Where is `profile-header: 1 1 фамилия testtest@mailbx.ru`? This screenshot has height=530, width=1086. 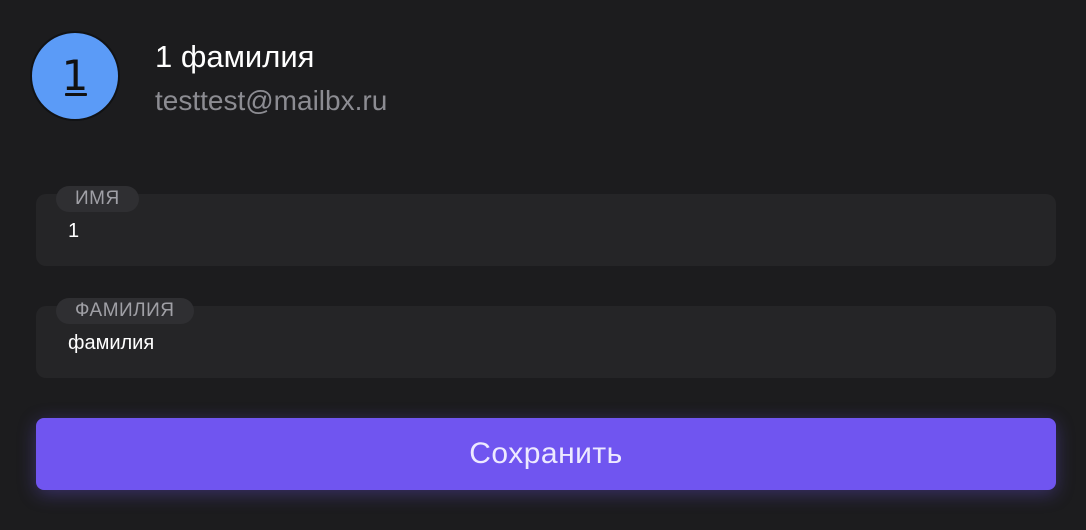
profile-header: 1 1 фамилия testtest@mailbx.ru is located at coordinates (208, 79).